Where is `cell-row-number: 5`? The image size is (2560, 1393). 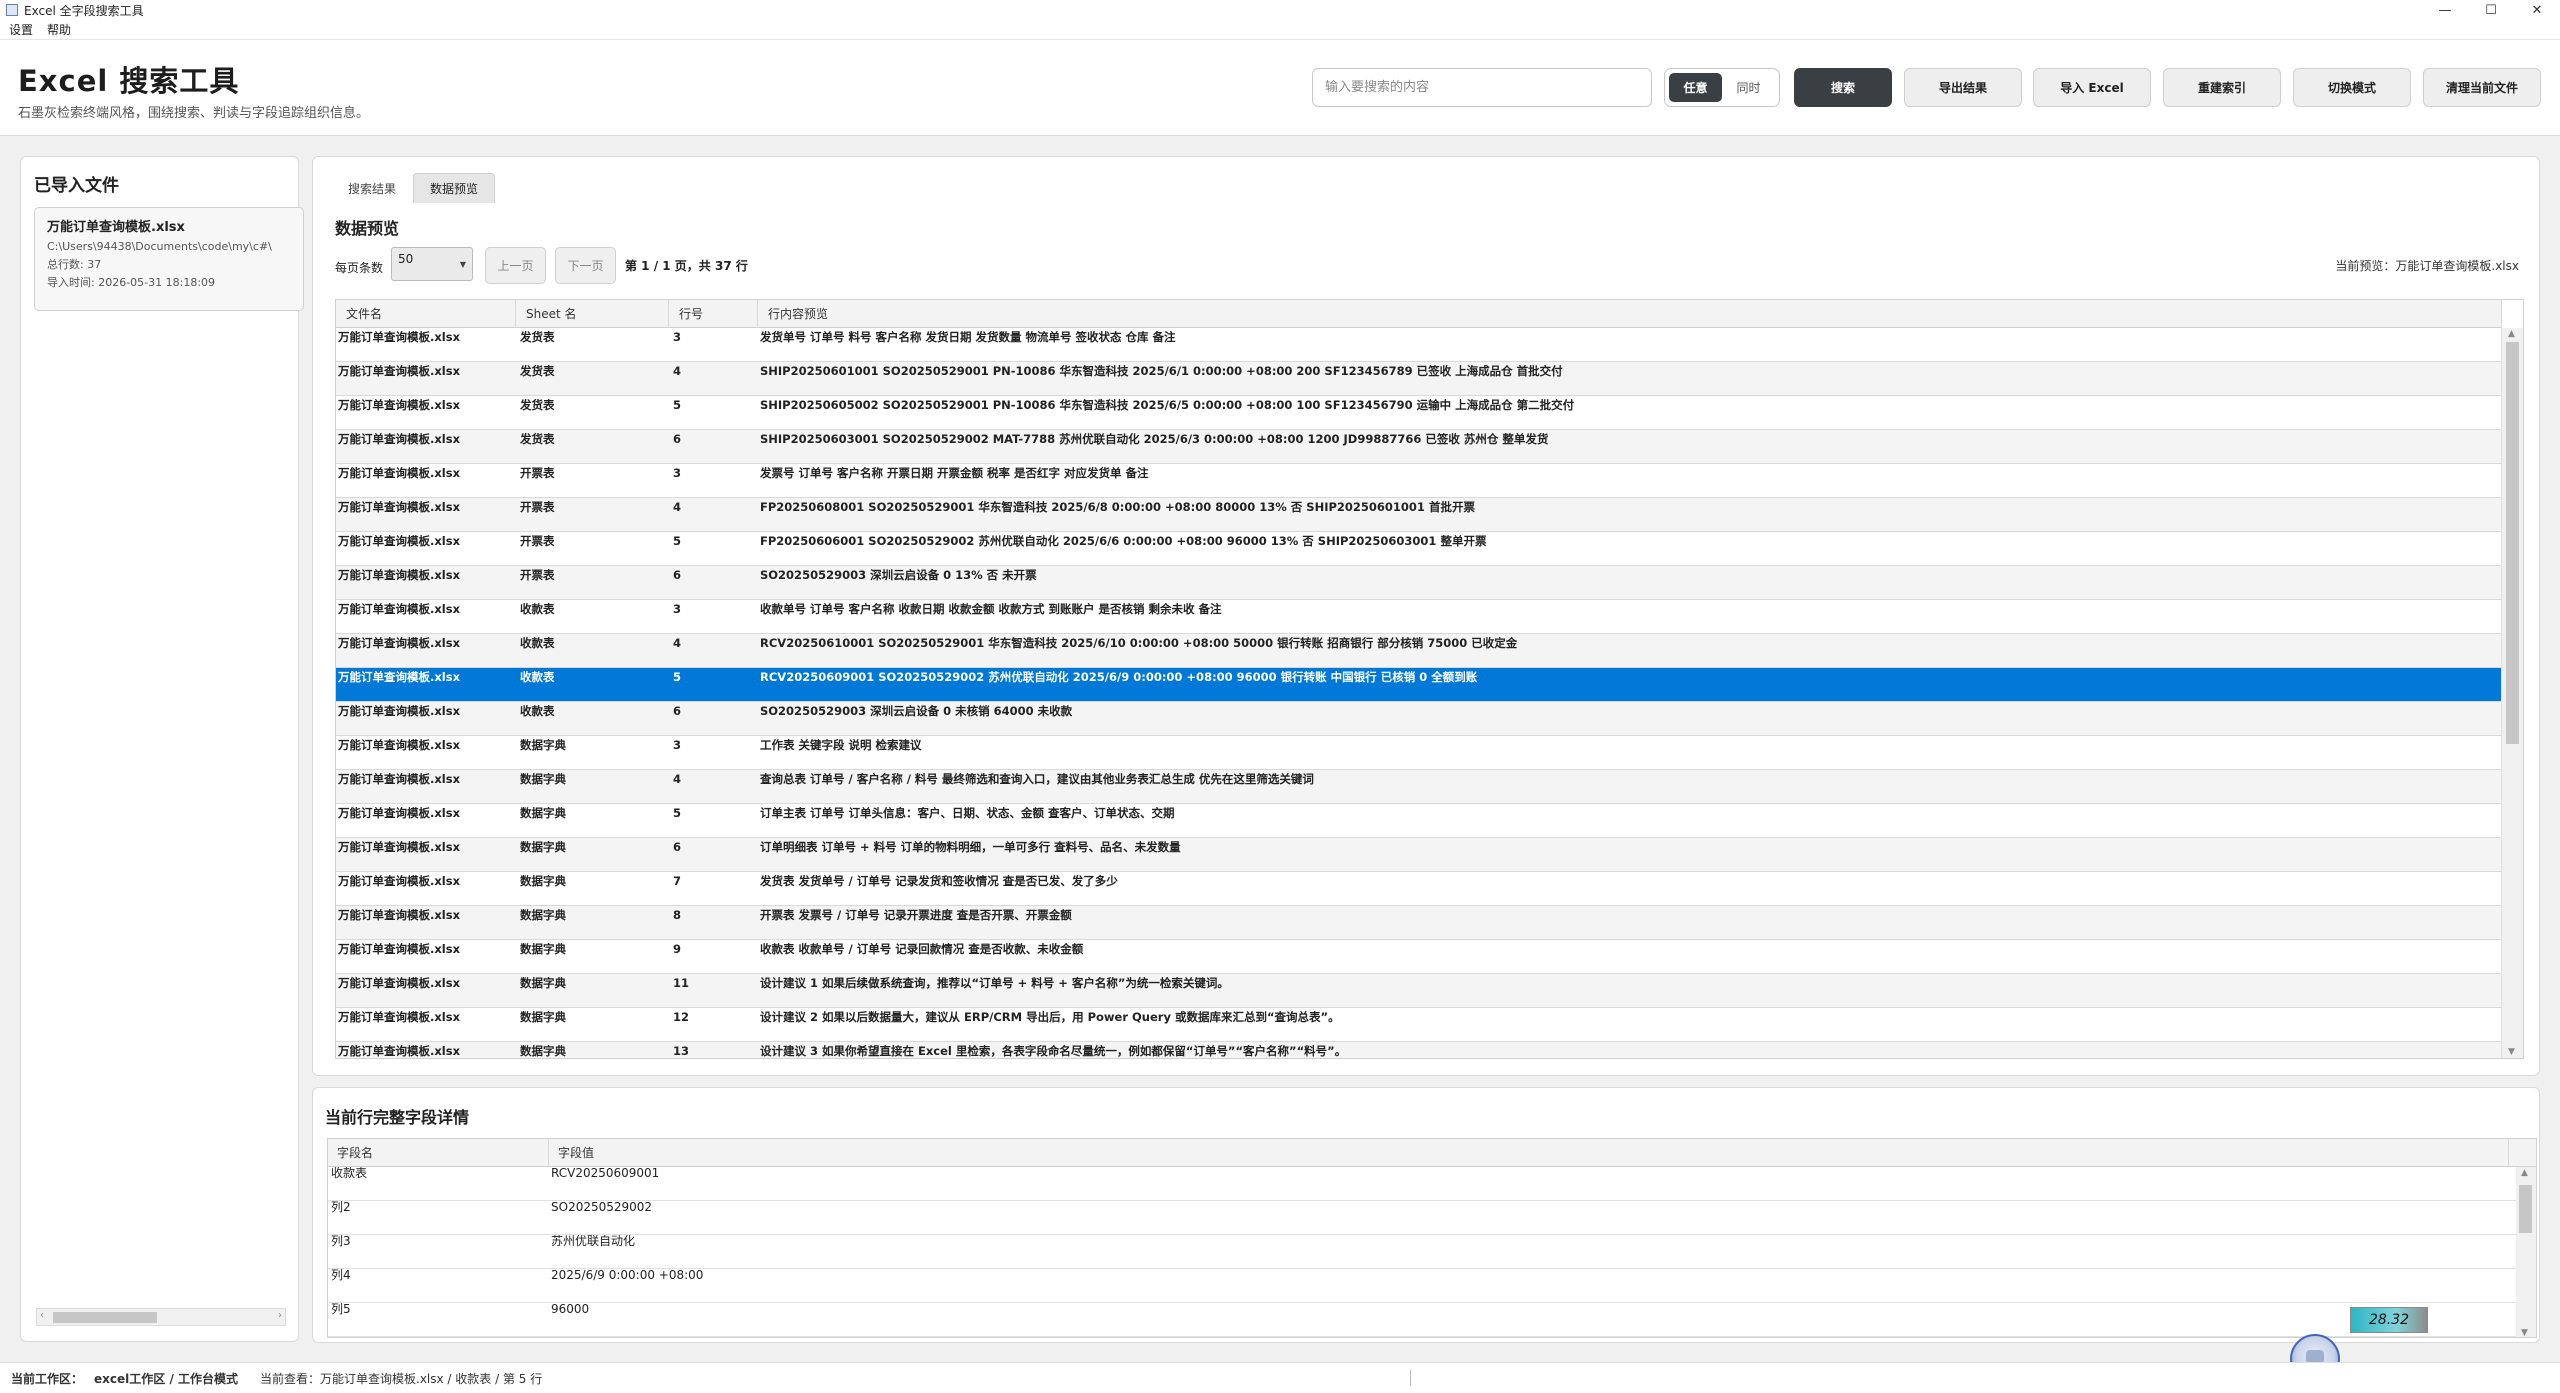
cell-row-number: 5 is located at coordinates (677, 813).